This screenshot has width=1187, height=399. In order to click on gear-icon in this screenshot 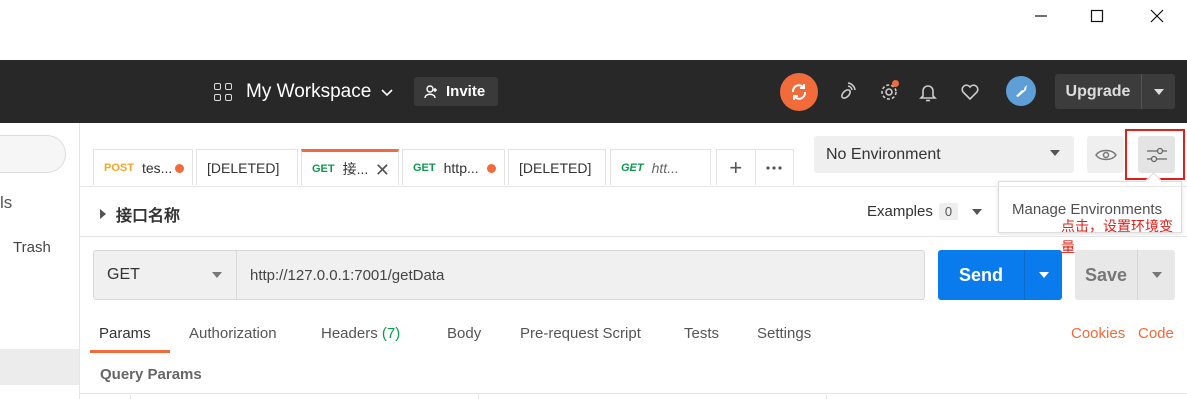, I will do `click(889, 92)`.